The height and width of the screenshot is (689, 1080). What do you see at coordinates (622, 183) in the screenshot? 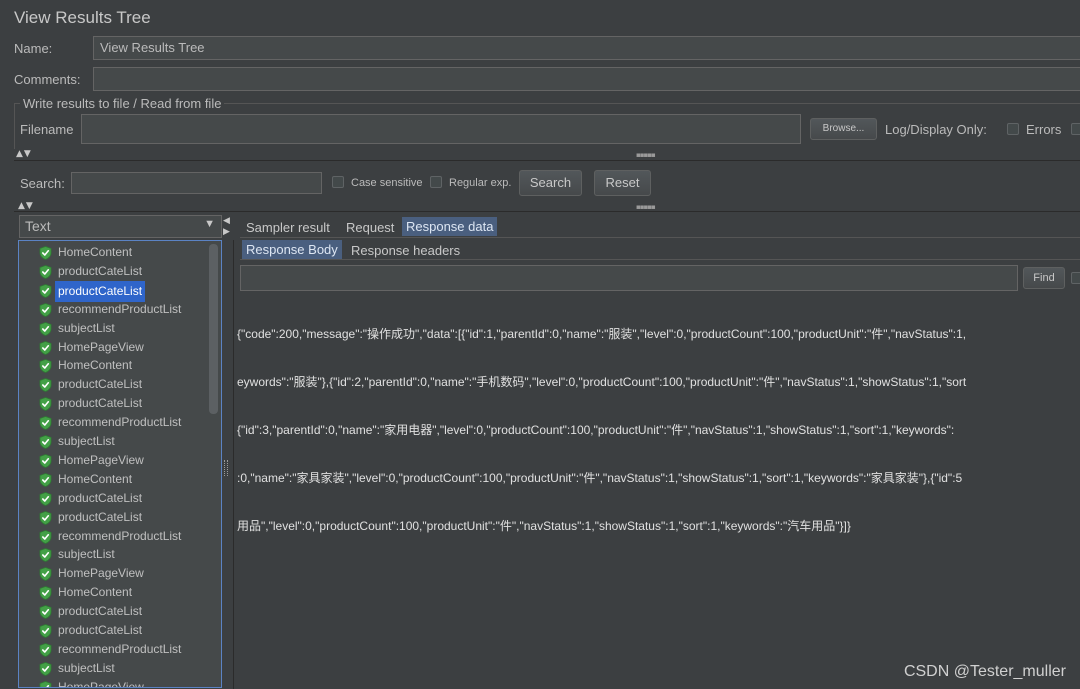
I see `reset-button: Reset` at bounding box center [622, 183].